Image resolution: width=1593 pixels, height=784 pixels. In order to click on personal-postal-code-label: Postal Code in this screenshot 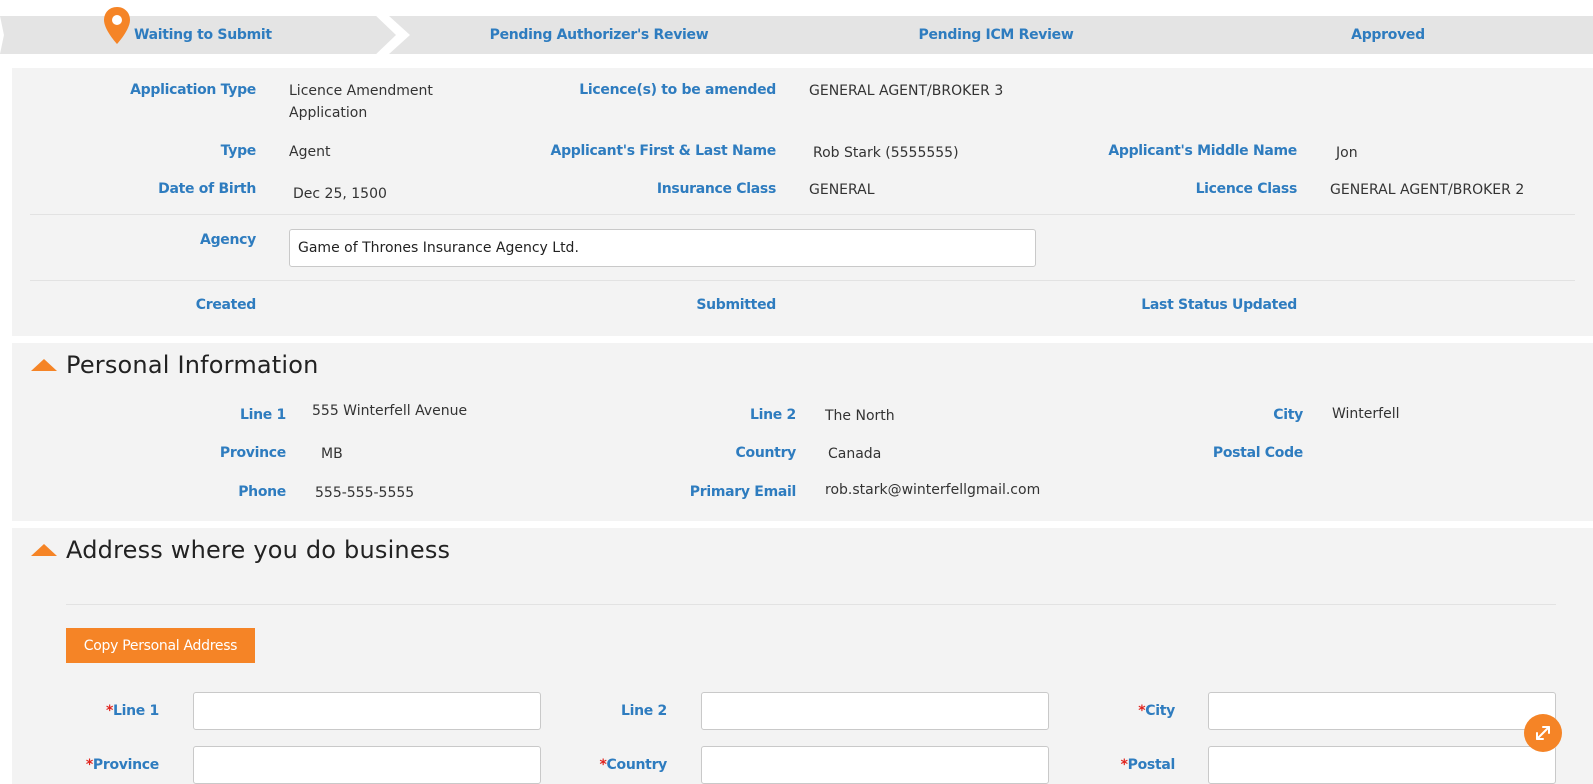, I will do `click(1257, 453)`.